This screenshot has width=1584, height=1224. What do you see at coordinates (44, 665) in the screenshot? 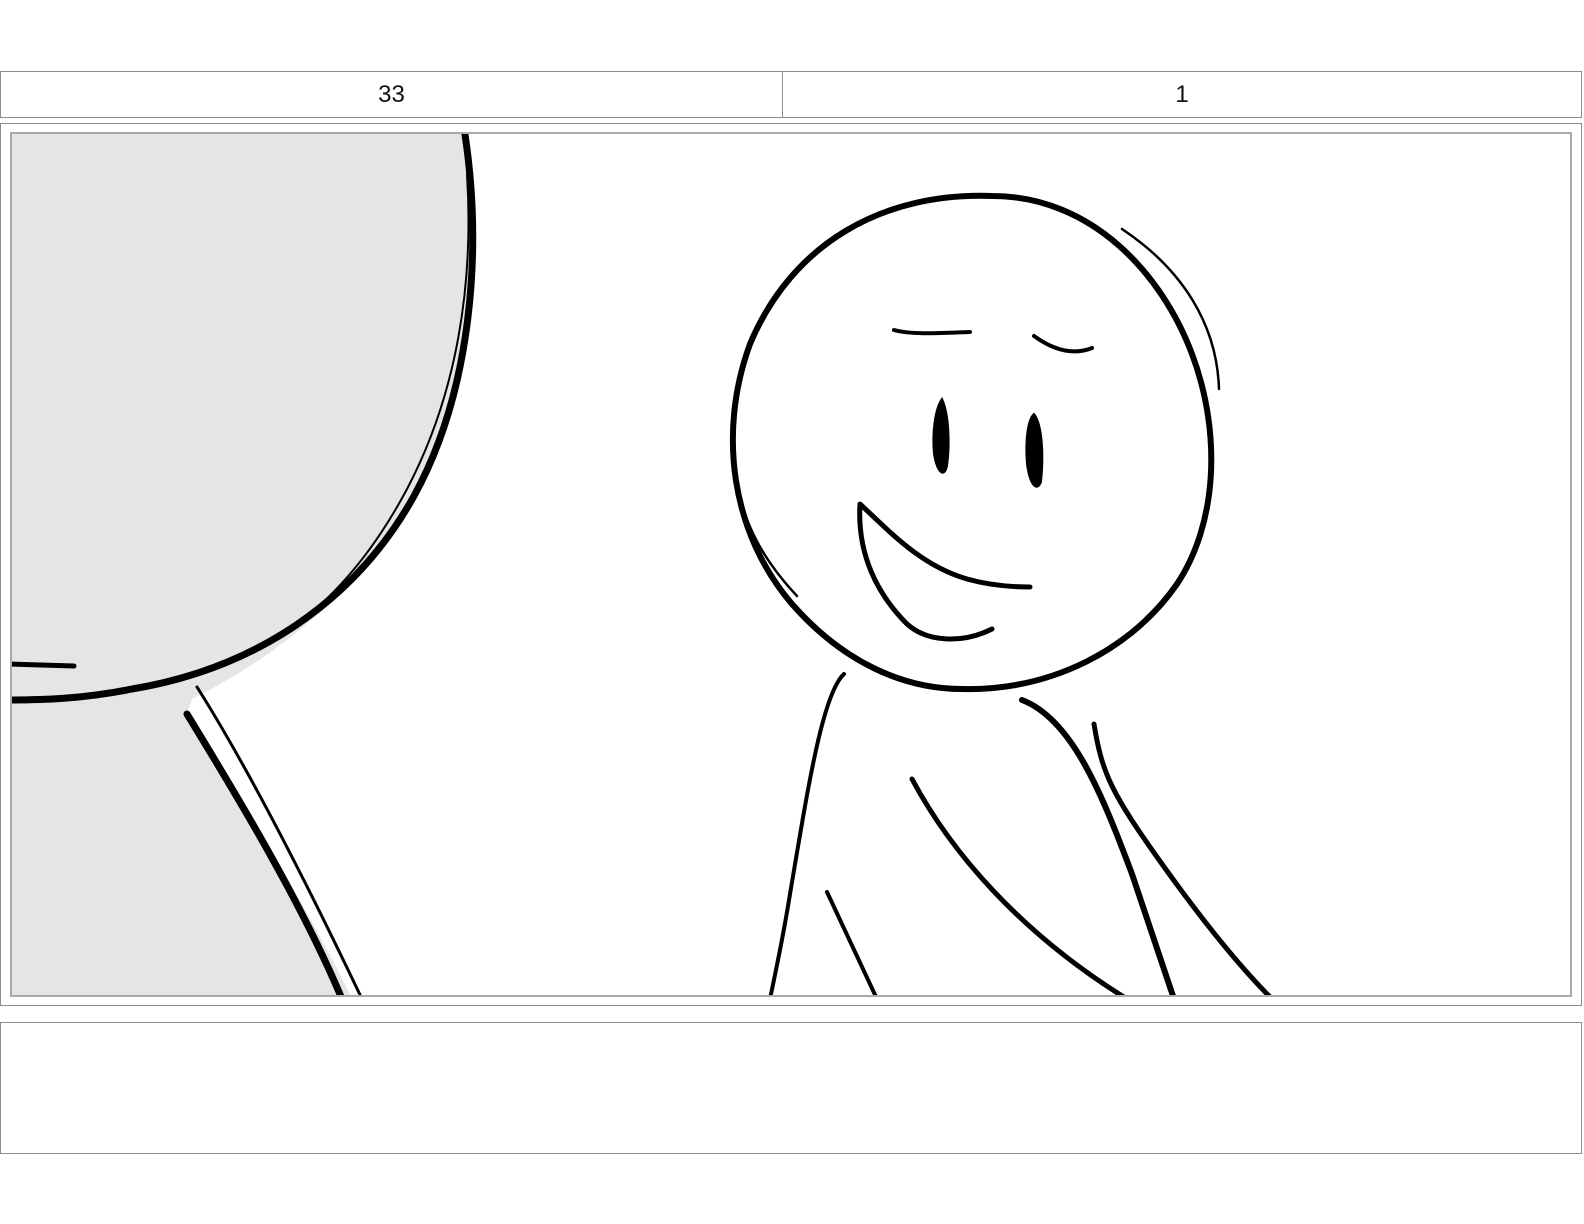
I see `foreground-ear-line` at bounding box center [44, 665].